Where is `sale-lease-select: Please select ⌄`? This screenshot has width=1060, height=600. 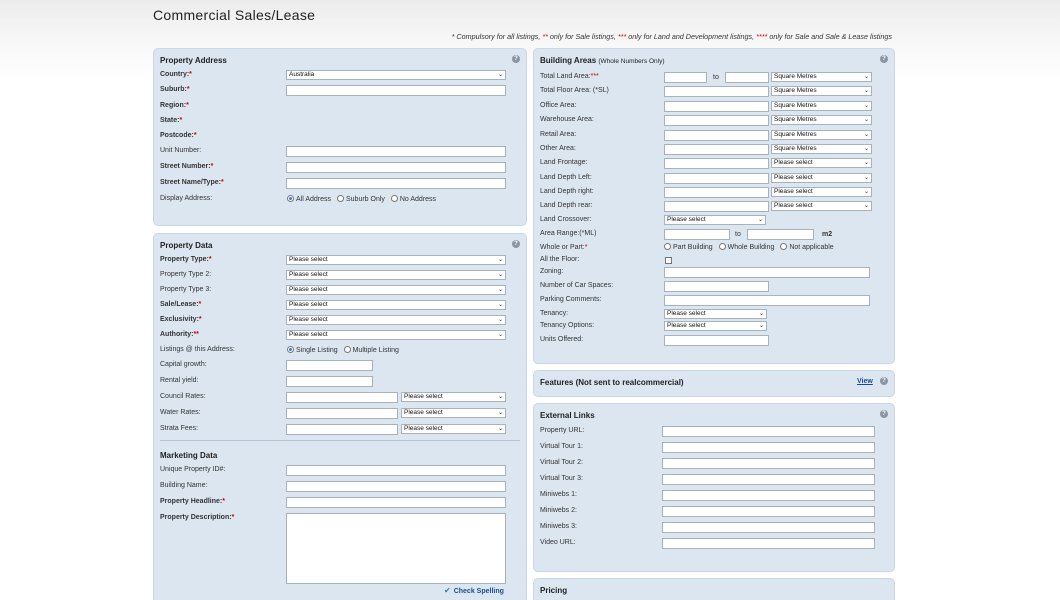 sale-lease-select: Please select ⌄ is located at coordinates (396, 305).